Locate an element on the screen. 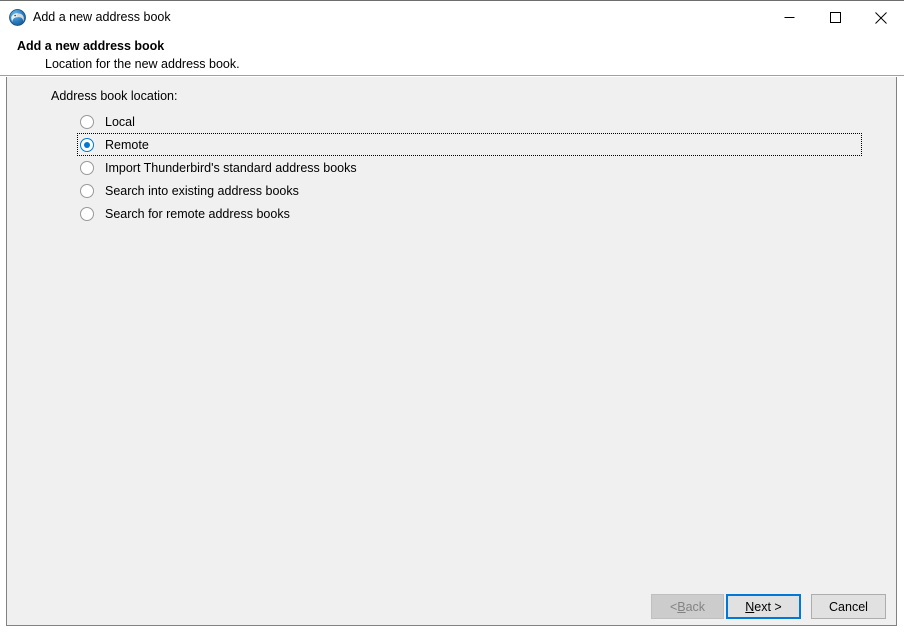 This screenshot has height=634, width=904. radio-label: Remote is located at coordinates (127, 144).